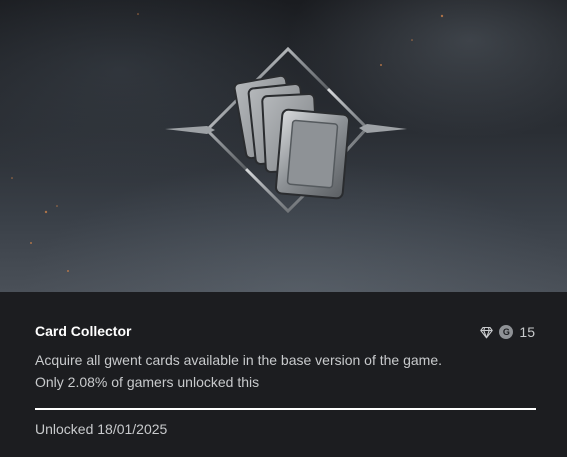 The image size is (567, 457). I want to click on gamerscore-icon: G, so click(506, 332).